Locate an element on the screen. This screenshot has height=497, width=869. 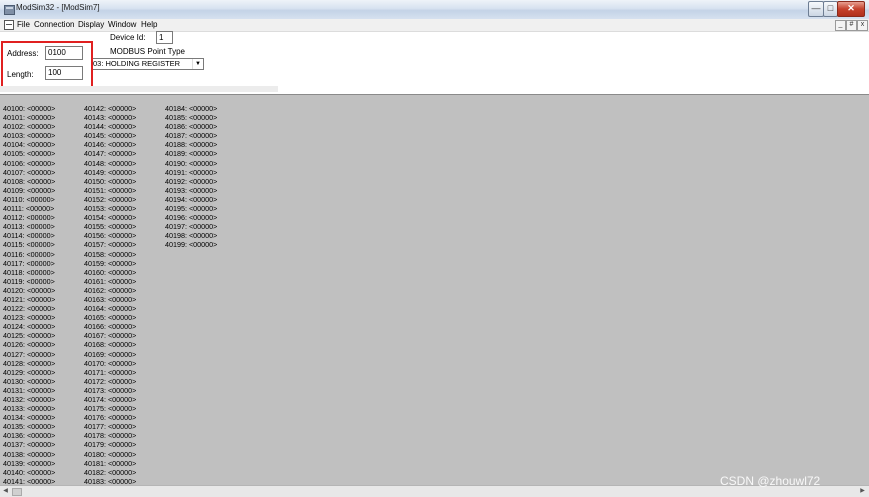
register-item: 40116: <00000> is located at coordinates (29, 254).